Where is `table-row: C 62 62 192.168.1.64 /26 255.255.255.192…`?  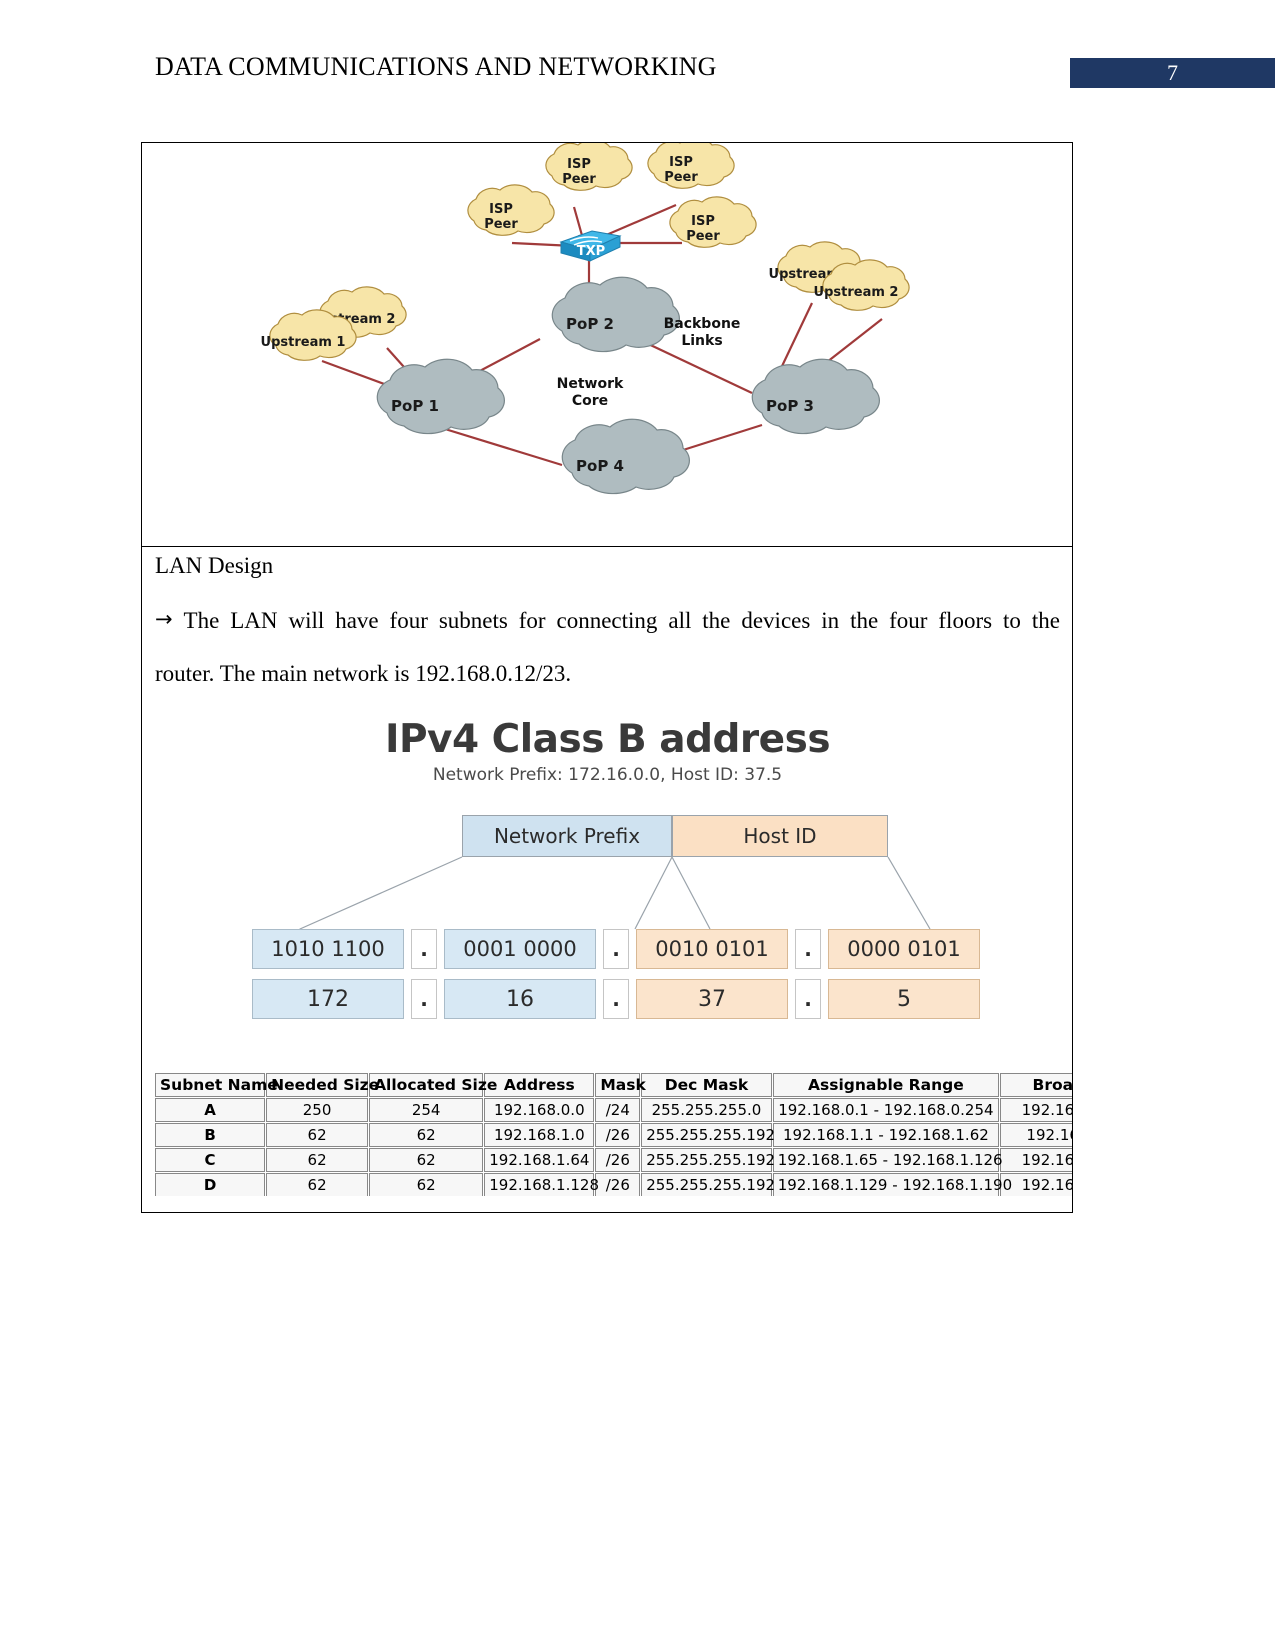
table-row: C 62 62 192.168.1.64 /26 255.255.255.192… is located at coordinates (613, 1160).